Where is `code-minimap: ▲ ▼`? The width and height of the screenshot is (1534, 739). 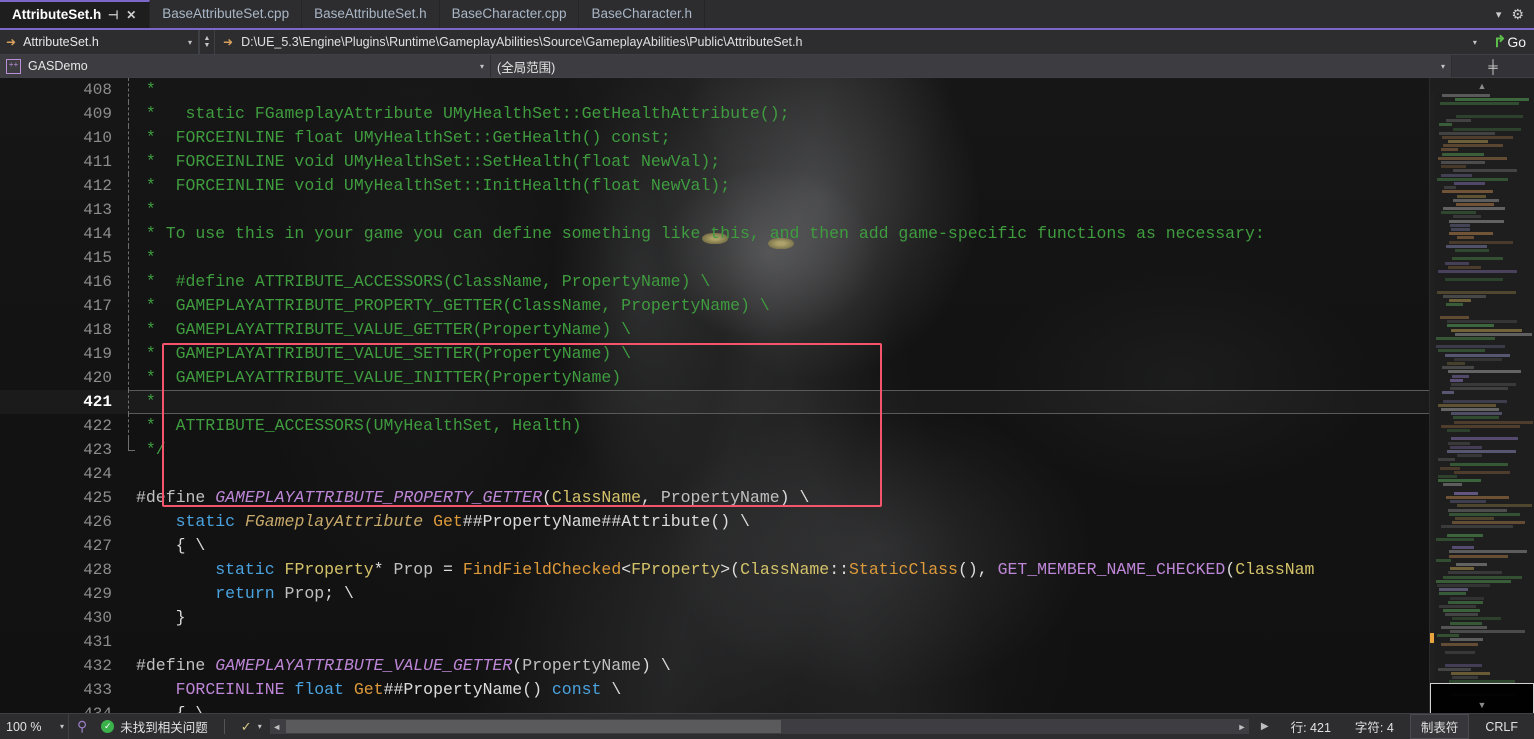
code-minimap: ▲ ▼ is located at coordinates (1481, 395).